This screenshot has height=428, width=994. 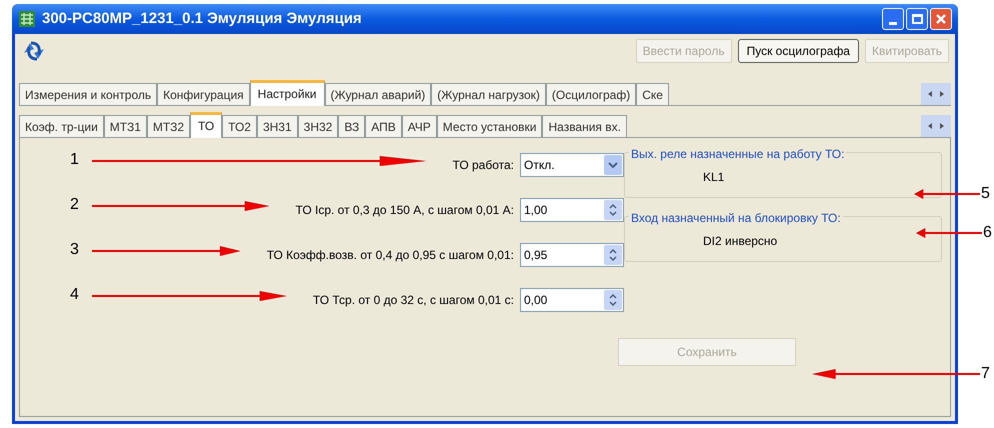 I want to click on number-field: 1,00, so click(x=572, y=210).